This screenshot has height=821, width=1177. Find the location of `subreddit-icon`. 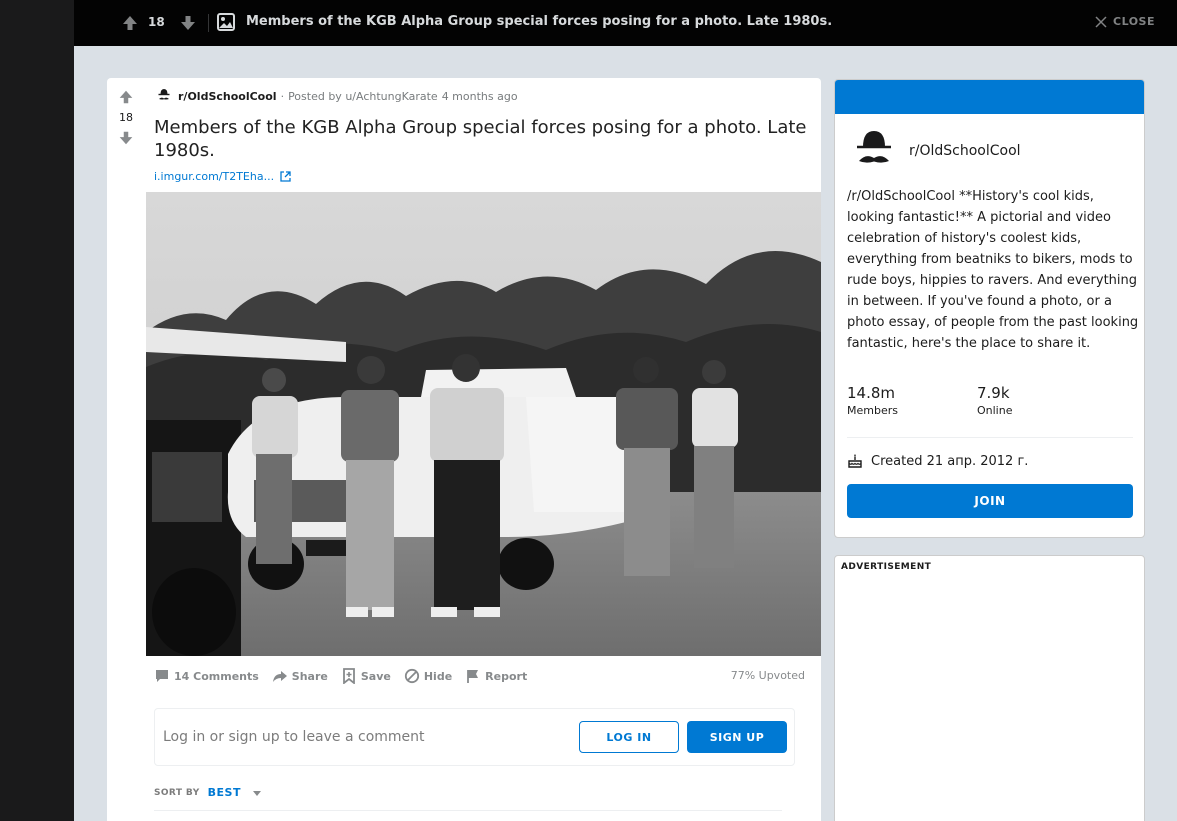

subreddit-icon is located at coordinates (164, 96).